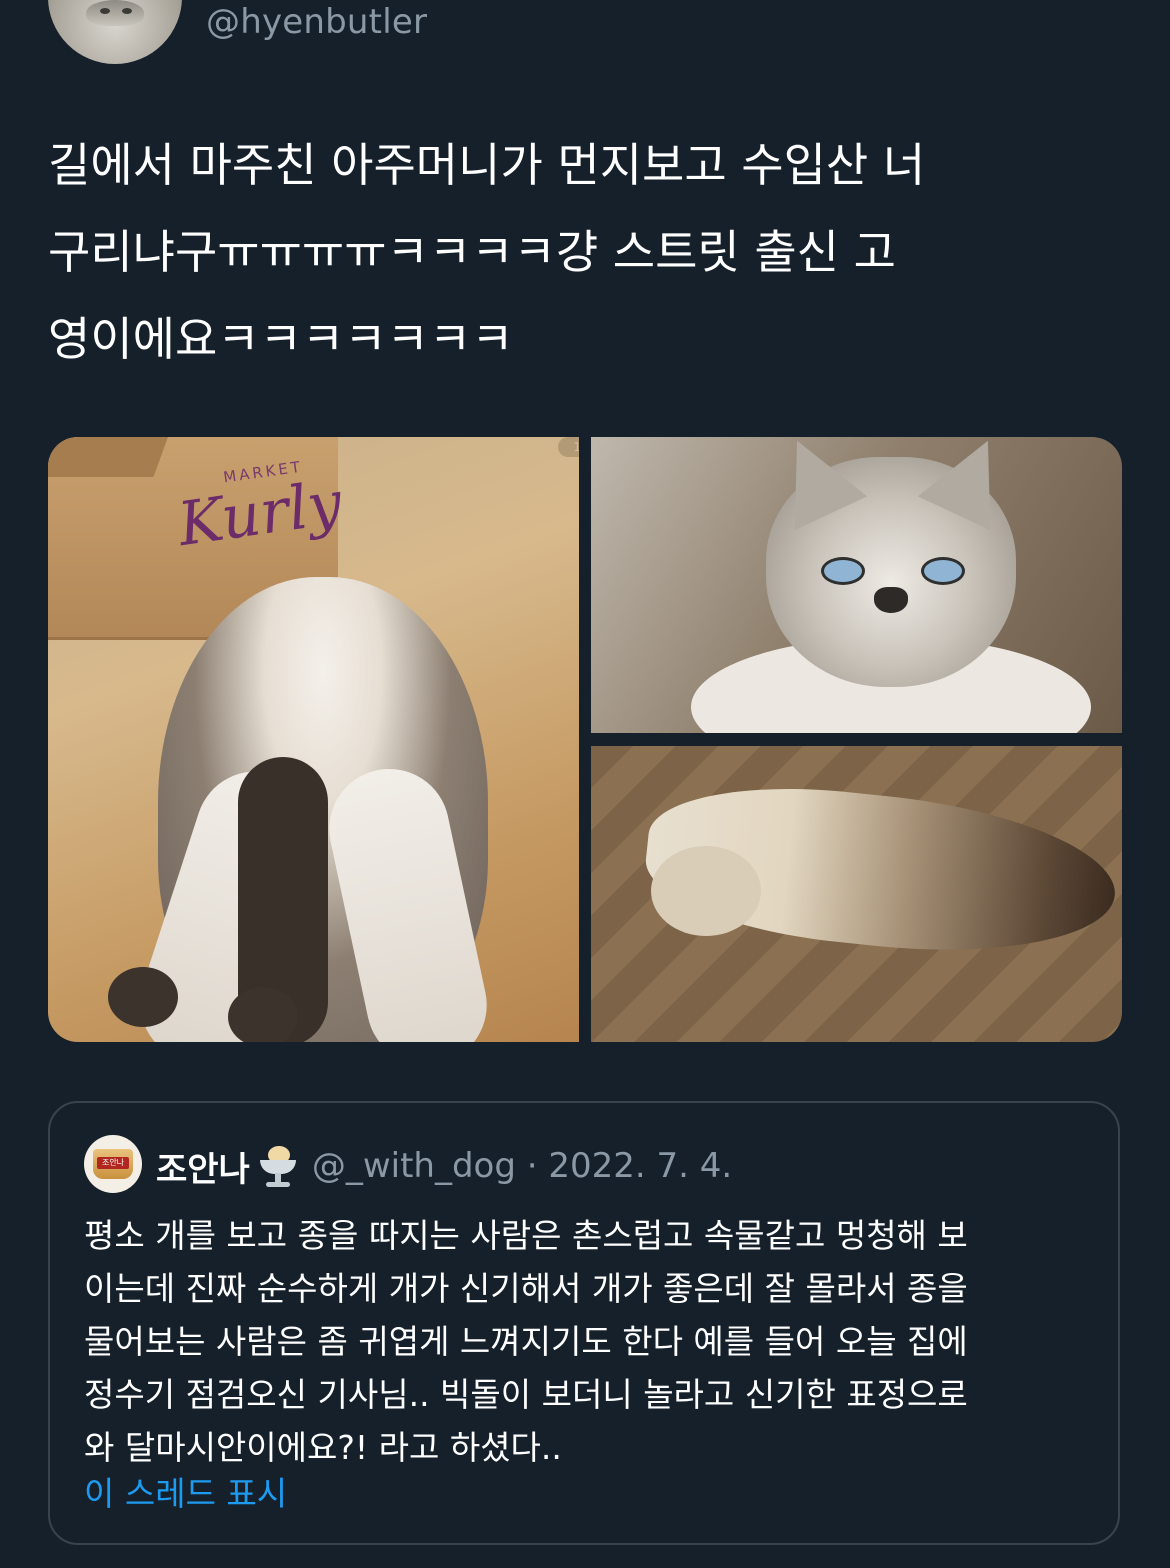 The height and width of the screenshot is (1568, 1170). Describe the element at coordinates (108, 457) in the screenshot. I see `box-flap` at that location.